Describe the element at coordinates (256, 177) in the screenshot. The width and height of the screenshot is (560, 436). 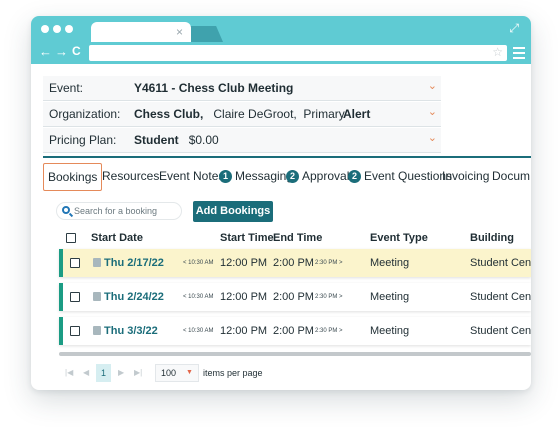
I see `tab-messaging: 1 Messaging` at that location.